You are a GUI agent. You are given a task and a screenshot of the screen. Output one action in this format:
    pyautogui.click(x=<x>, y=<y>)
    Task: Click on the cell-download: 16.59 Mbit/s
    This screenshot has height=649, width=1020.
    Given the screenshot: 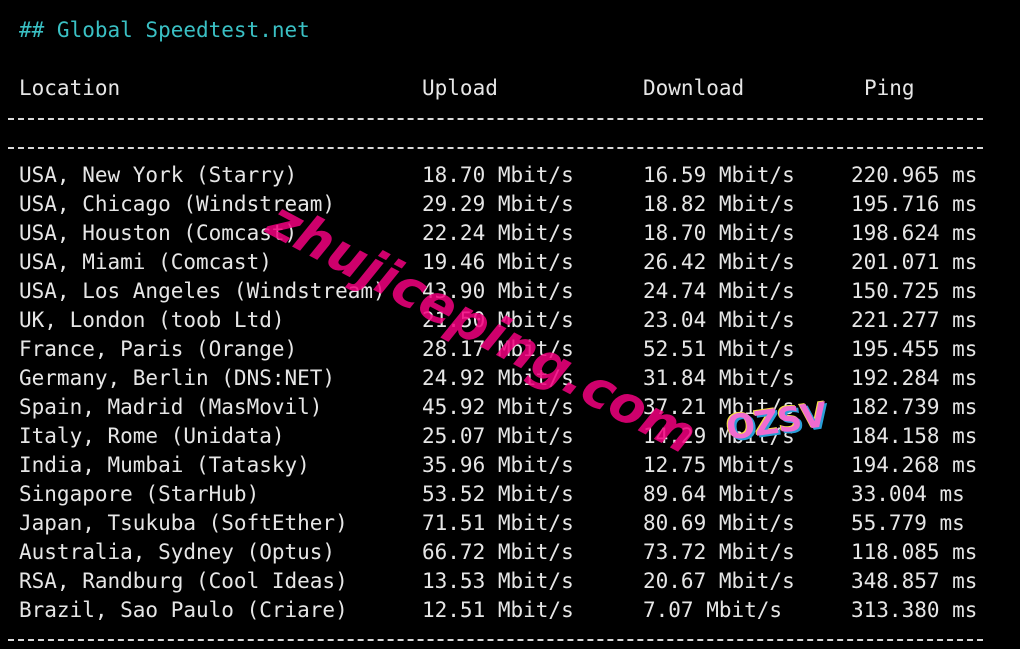 What is the action you would take?
    pyautogui.click(x=719, y=175)
    